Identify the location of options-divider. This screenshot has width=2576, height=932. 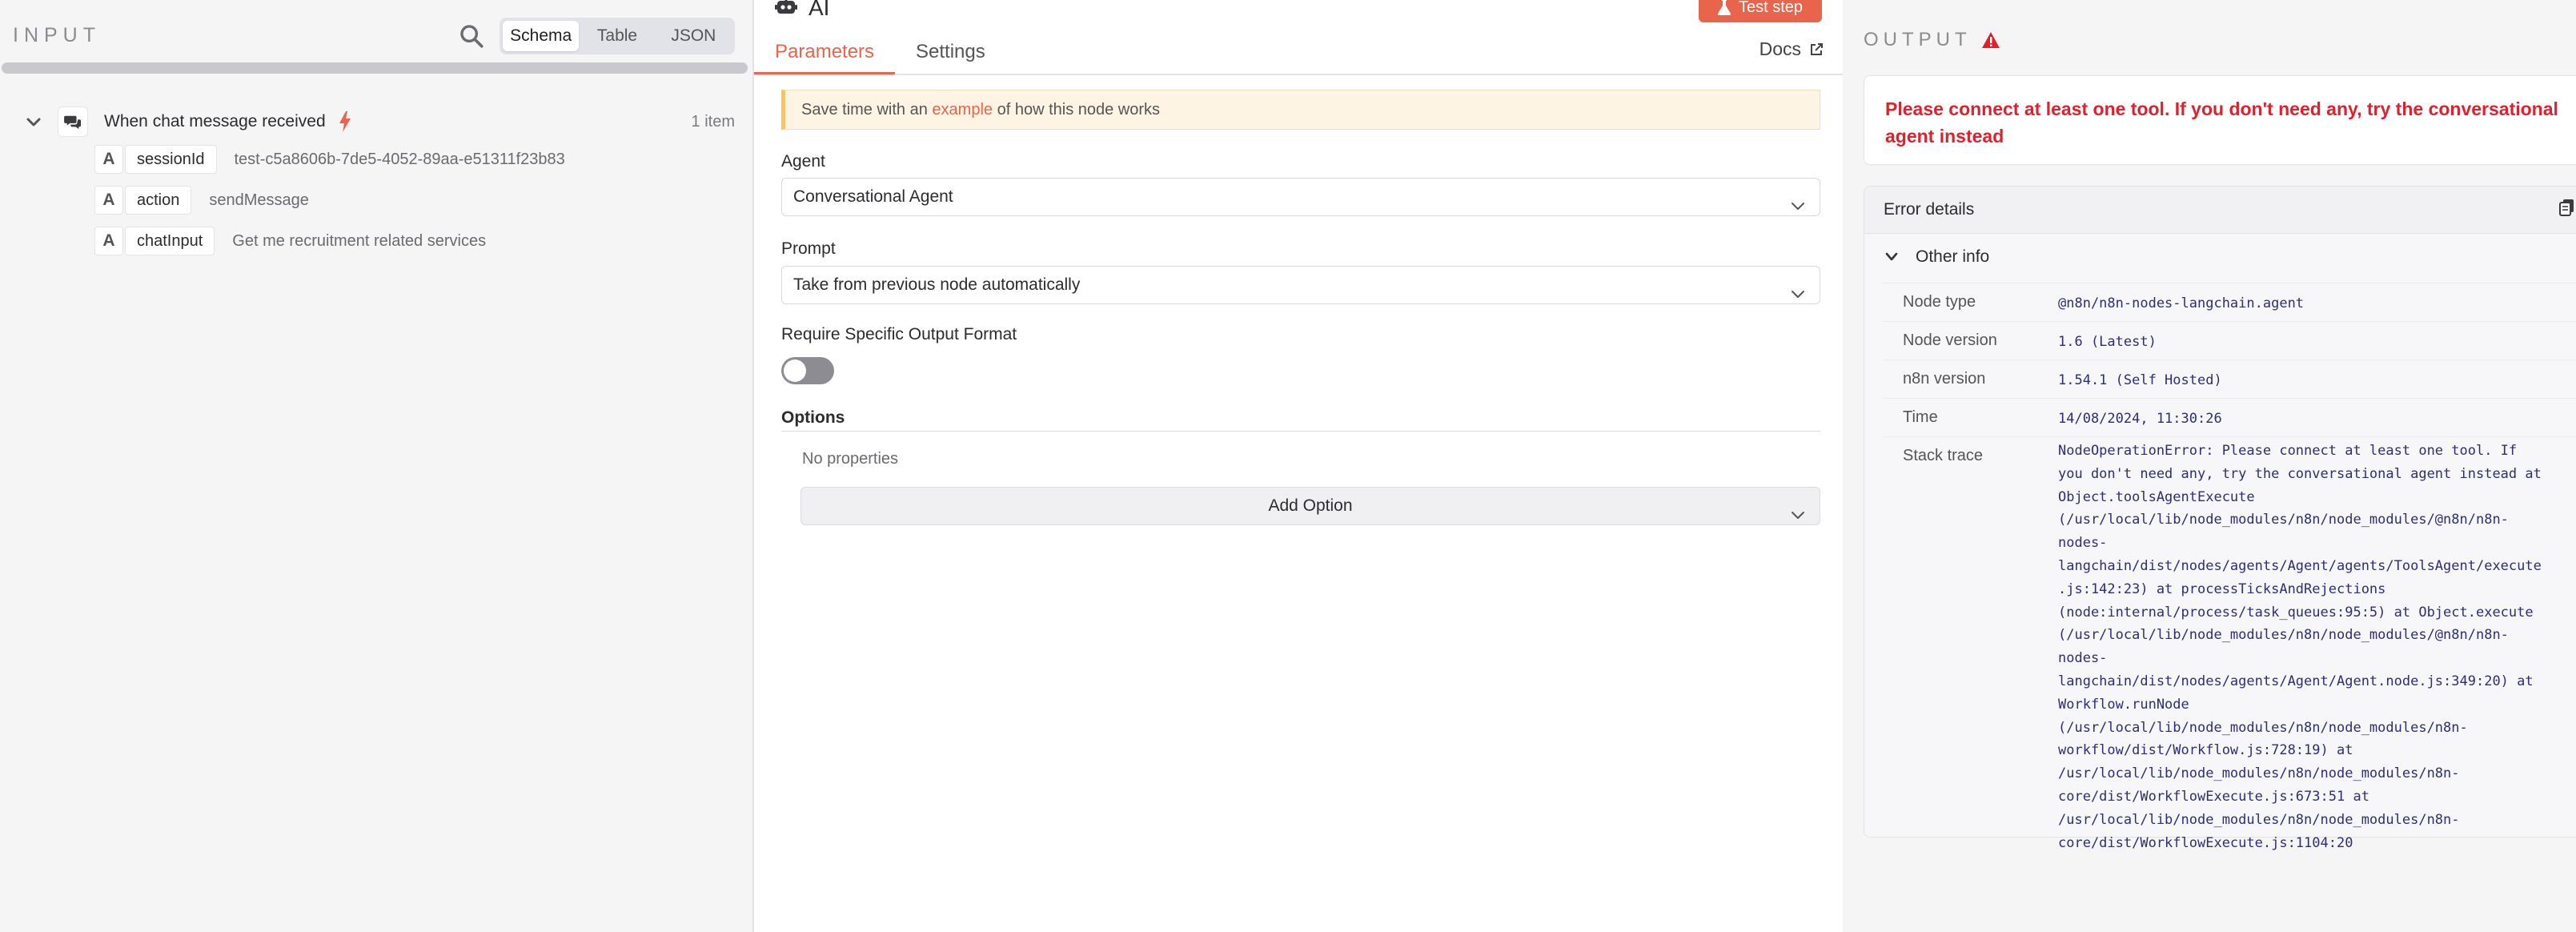
(1300, 431).